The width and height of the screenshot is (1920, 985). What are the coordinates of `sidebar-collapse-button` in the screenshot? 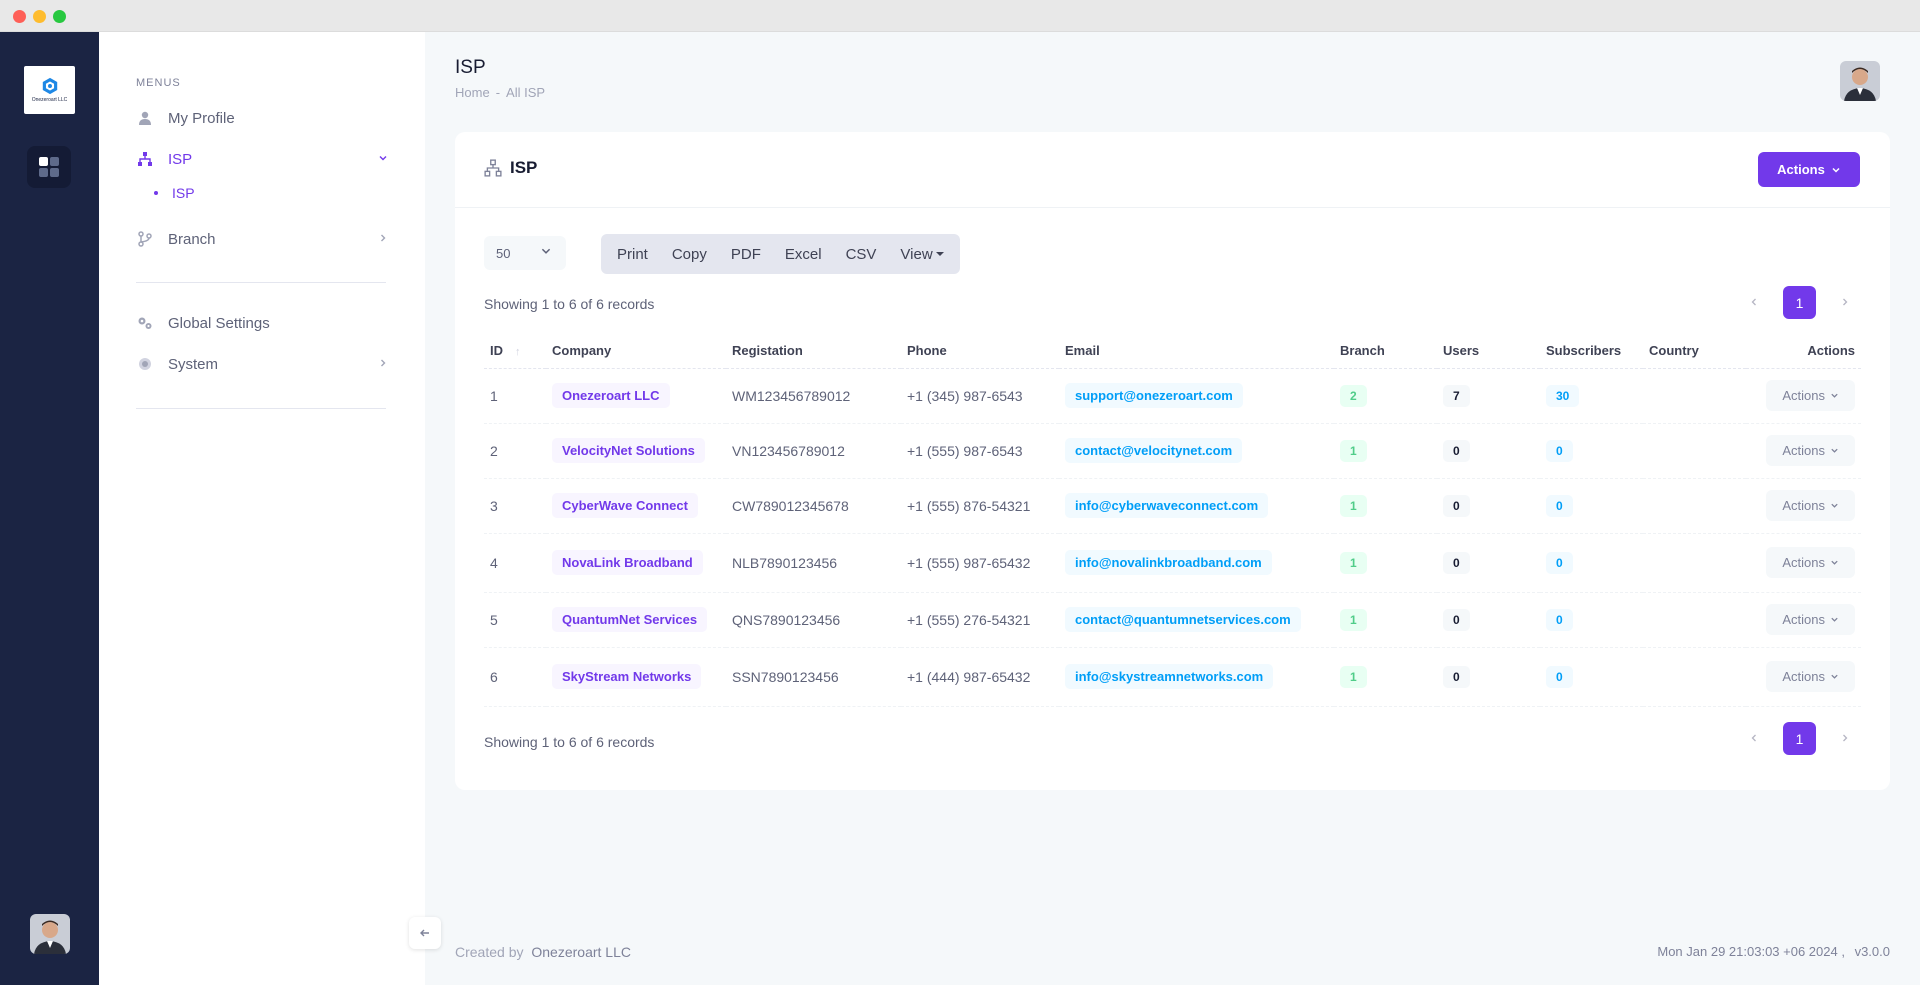 It's located at (425, 933).